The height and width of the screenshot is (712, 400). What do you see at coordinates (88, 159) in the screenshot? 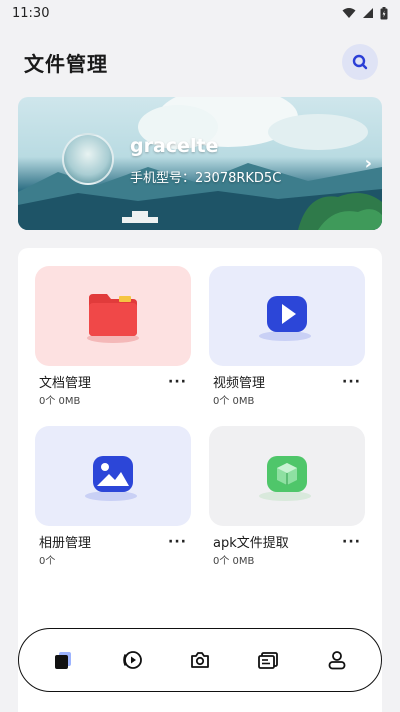
I see `avatar` at bounding box center [88, 159].